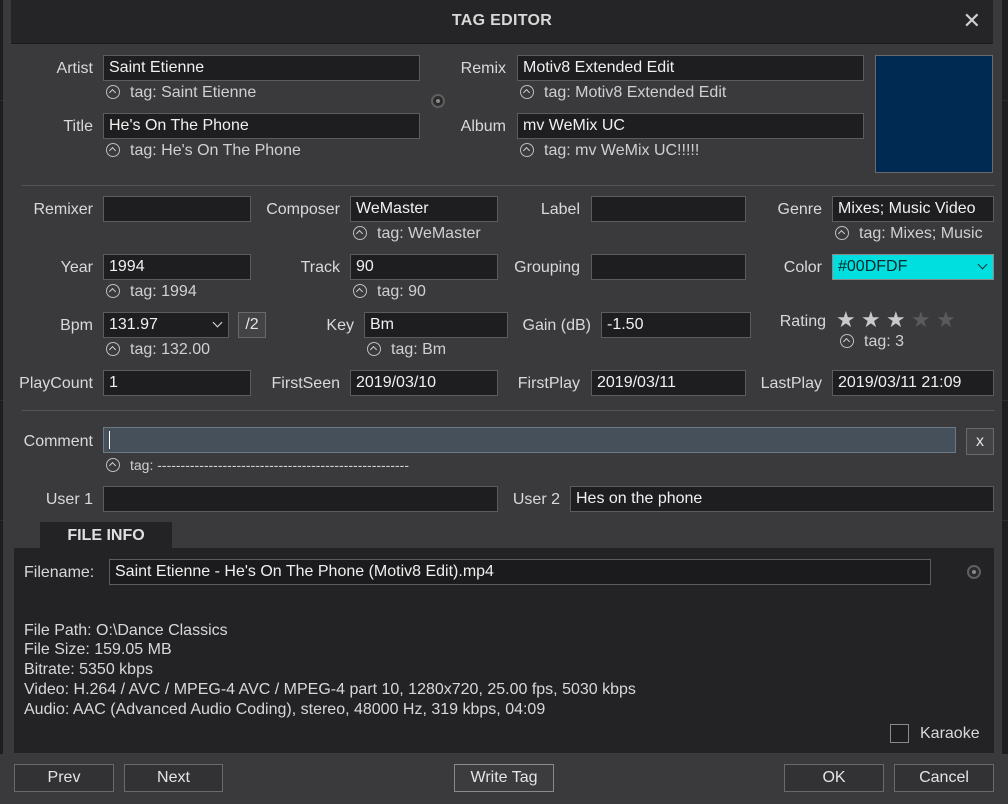 The height and width of the screenshot is (804, 1008). What do you see at coordinates (438, 101) in the screenshot?
I see `swap-radio-icon` at bounding box center [438, 101].